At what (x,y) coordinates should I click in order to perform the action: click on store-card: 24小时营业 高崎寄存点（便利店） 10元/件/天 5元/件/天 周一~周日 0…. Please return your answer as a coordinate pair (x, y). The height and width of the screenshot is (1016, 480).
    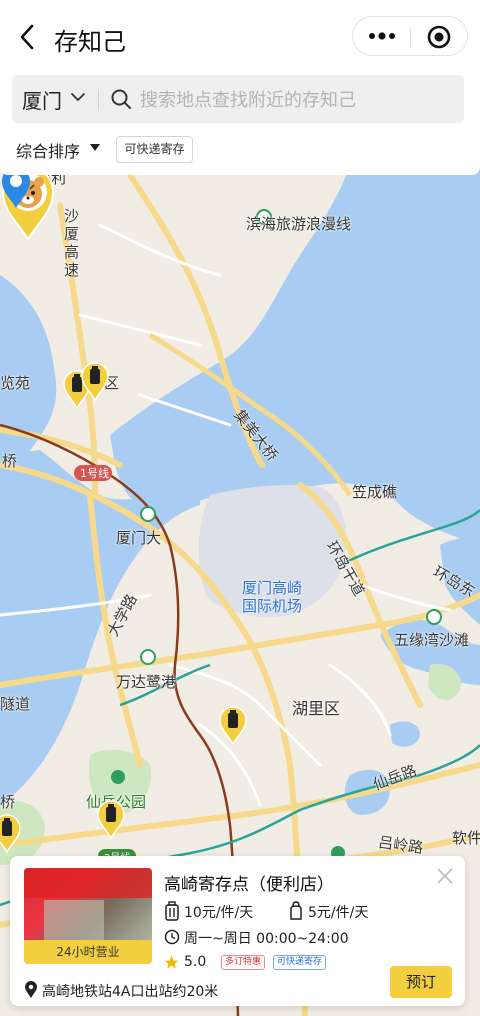
    Looking at the image, I should click on (237, 931).